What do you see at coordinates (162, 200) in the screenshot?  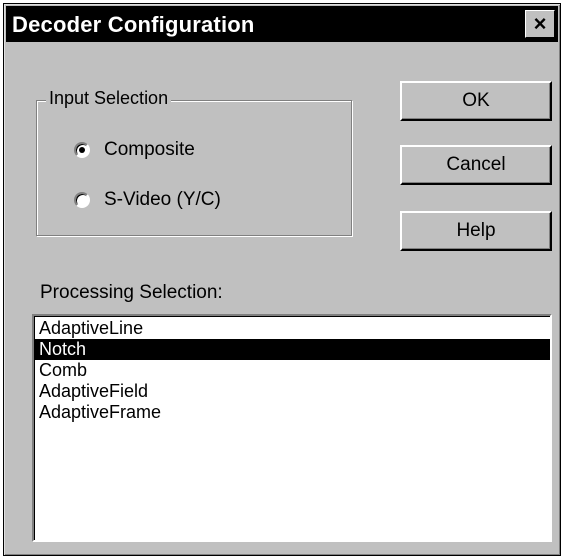 I see `radio-s-video-label: S-Video (Y/C)` at bounding box center [162, 200].